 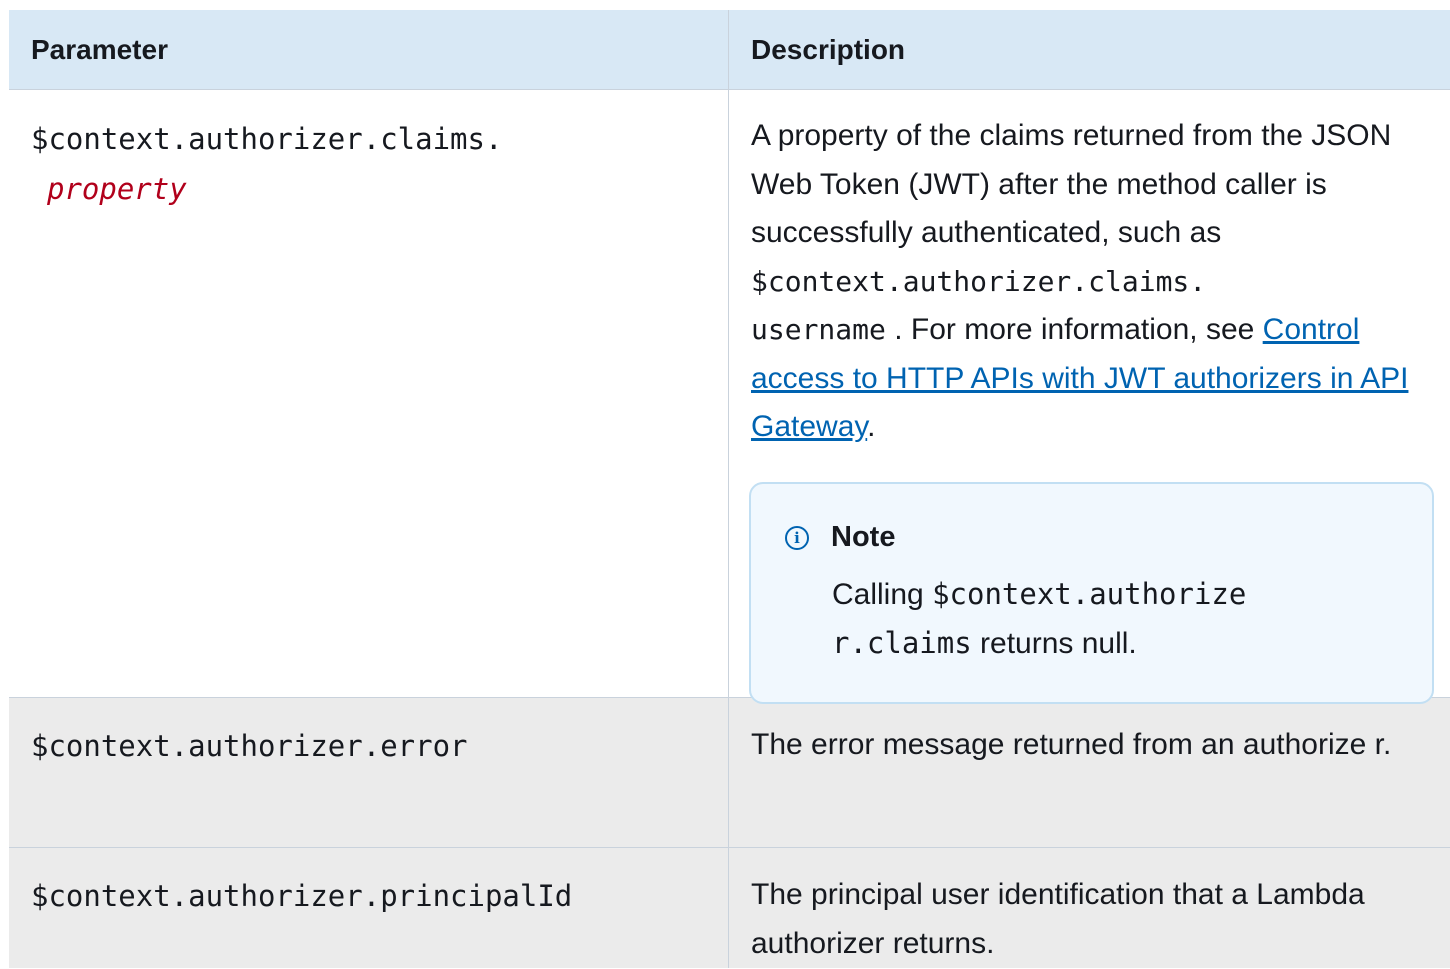 What do you see at coordinates (249, 746) in the screenshot?
I see `param-name: $context.authorizer.error` at bounding box center [249, 746].